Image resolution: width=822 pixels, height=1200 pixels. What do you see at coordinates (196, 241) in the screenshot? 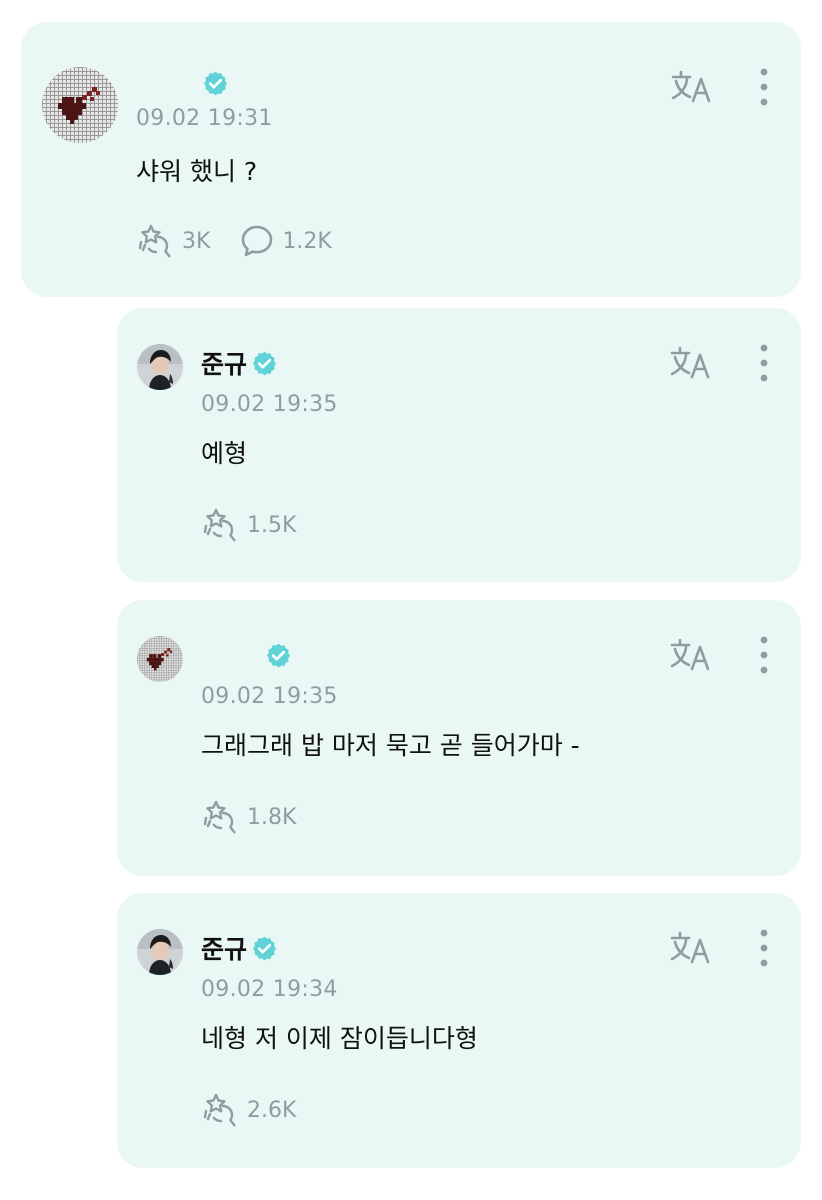
I see `reaction-count: 3K` at bounding box center [196, 241].